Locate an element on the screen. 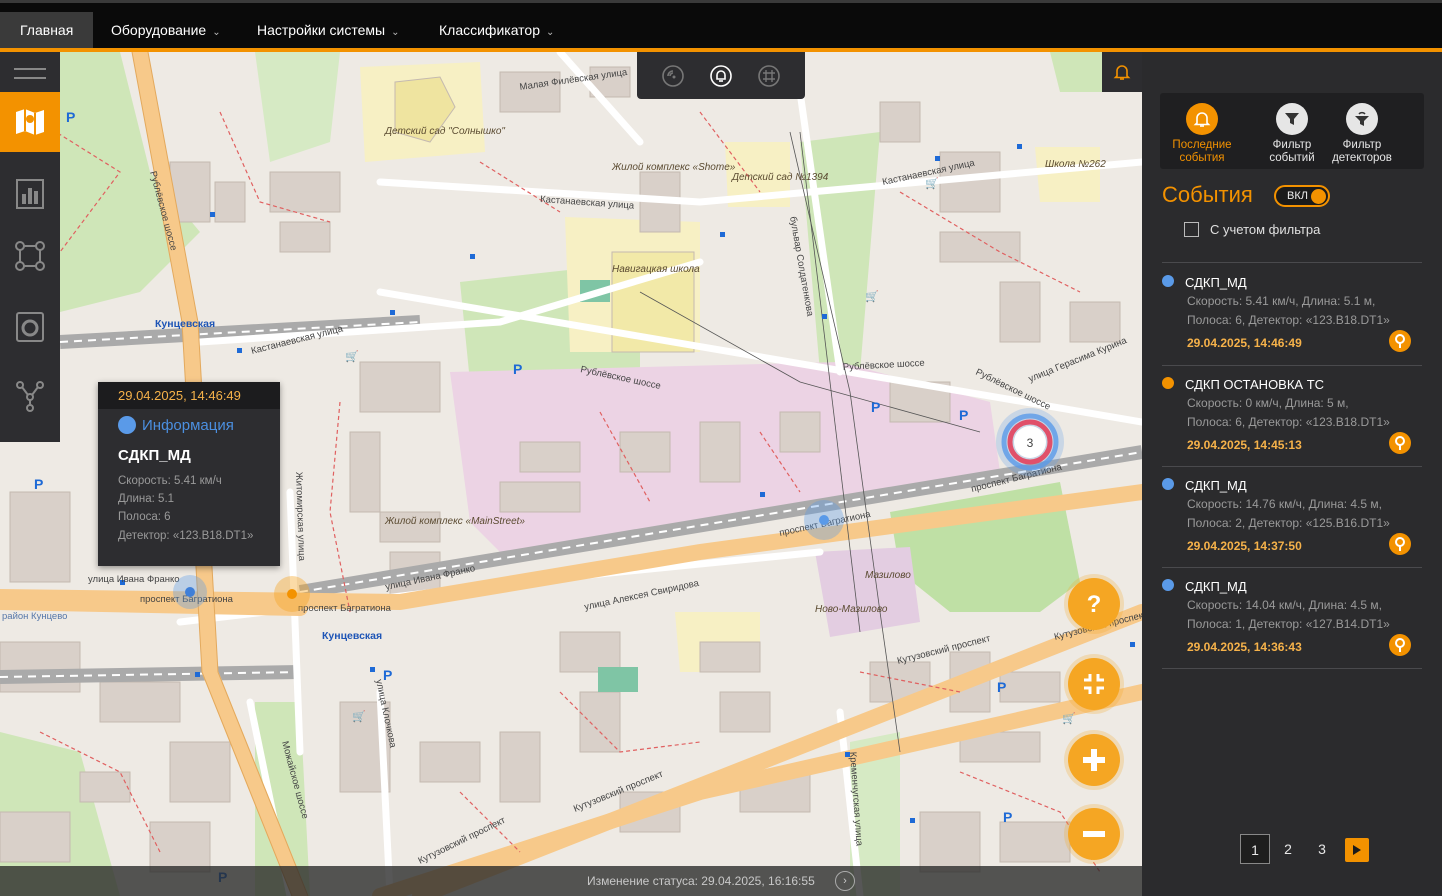 This screenshot has width=1442, height=896. event-details-1: Скорость: 5.41 км/ч, Длина: 5.1 м, is located at coordinates (1281, 301).